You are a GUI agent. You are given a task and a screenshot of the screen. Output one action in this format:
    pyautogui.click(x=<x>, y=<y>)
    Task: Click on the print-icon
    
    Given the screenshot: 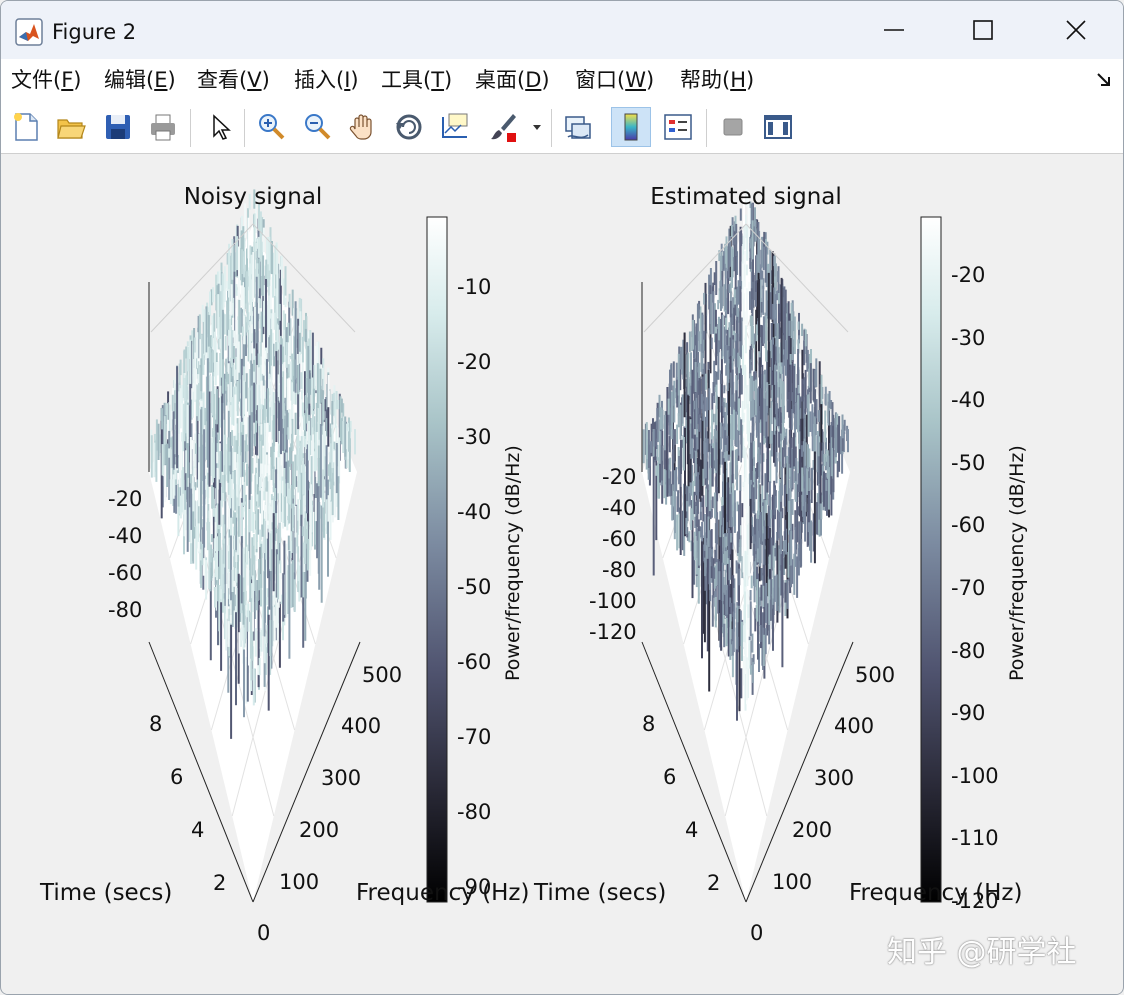 What is the action you would take?
    pyautogui.click(x=163, y=127)
    